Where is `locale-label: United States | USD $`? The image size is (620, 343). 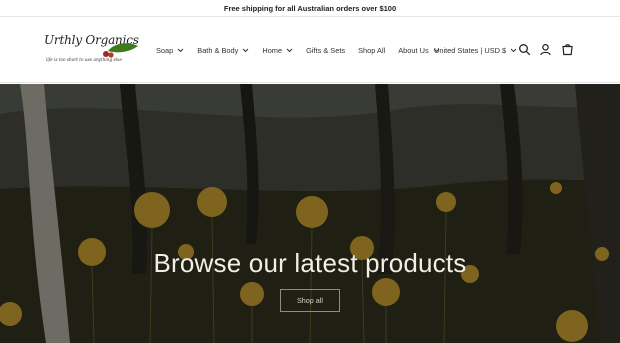
locale-label: United States | USD $ is located at coordinates (470, 50).